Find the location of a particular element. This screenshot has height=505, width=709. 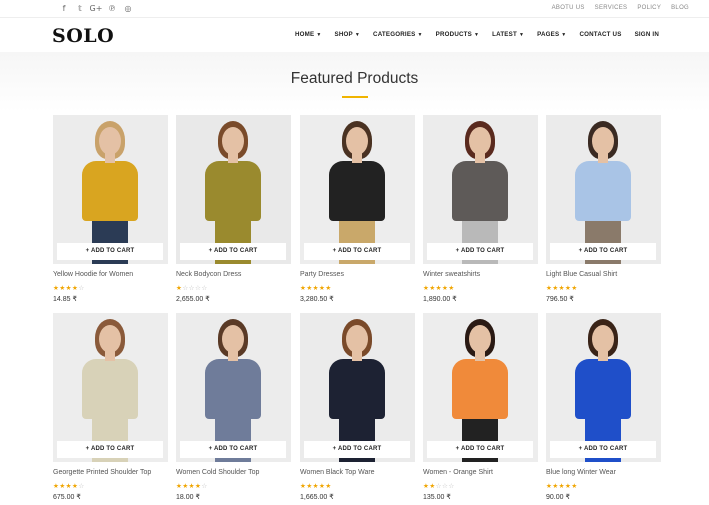

nav-item-label: CONTACT US is located at coordinates (600, 34).